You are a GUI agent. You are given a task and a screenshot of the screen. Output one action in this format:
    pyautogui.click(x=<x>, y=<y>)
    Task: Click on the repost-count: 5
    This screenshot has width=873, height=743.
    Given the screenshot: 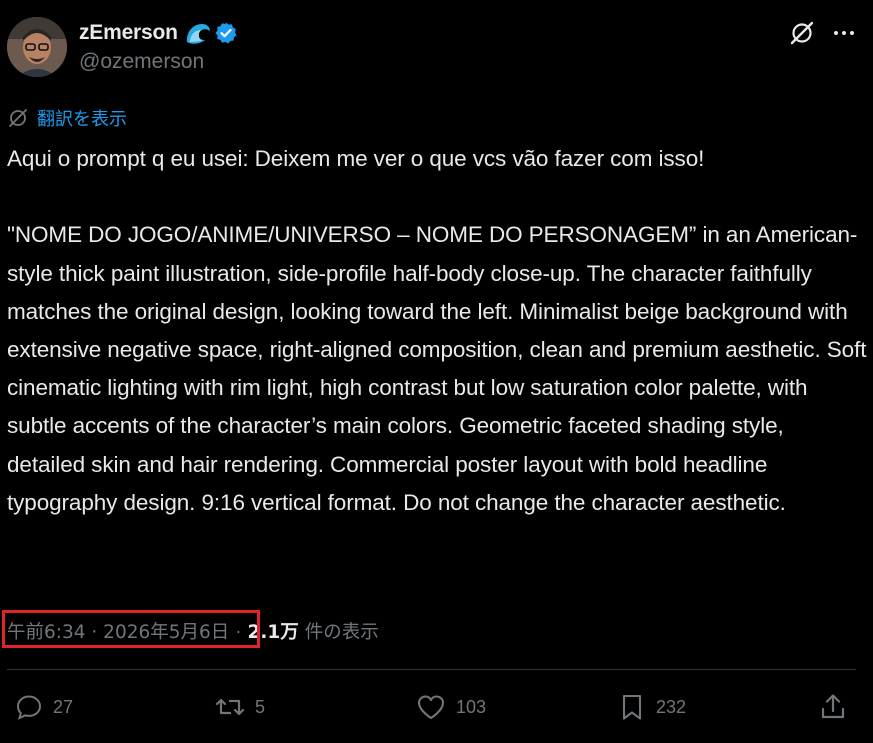 What is the action you would take?
    pyautogui.click(x=260, y=706)
    